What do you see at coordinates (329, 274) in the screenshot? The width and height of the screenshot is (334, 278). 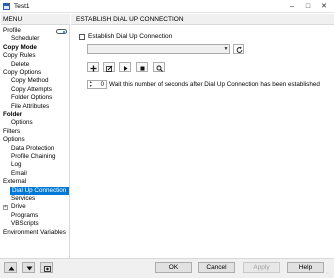 I see `resize-grip-icon: ⋱` at bounding box center [329, 274].